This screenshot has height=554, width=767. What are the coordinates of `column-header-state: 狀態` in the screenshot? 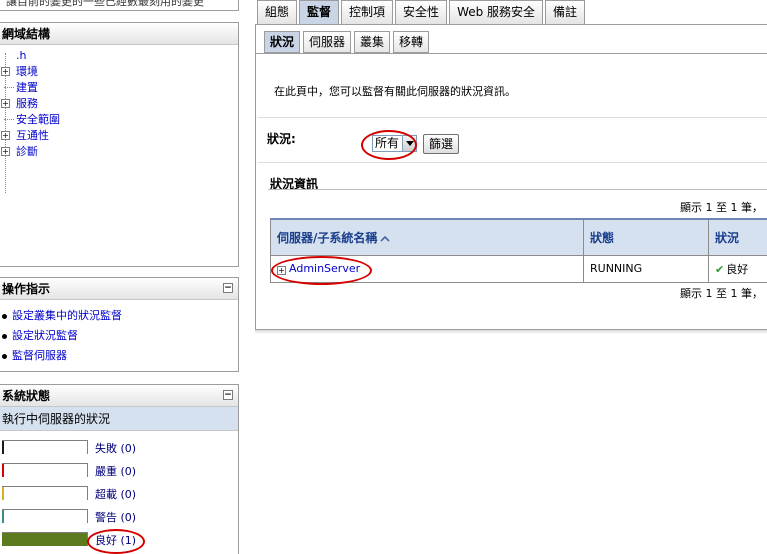 It's located at (646, 237).